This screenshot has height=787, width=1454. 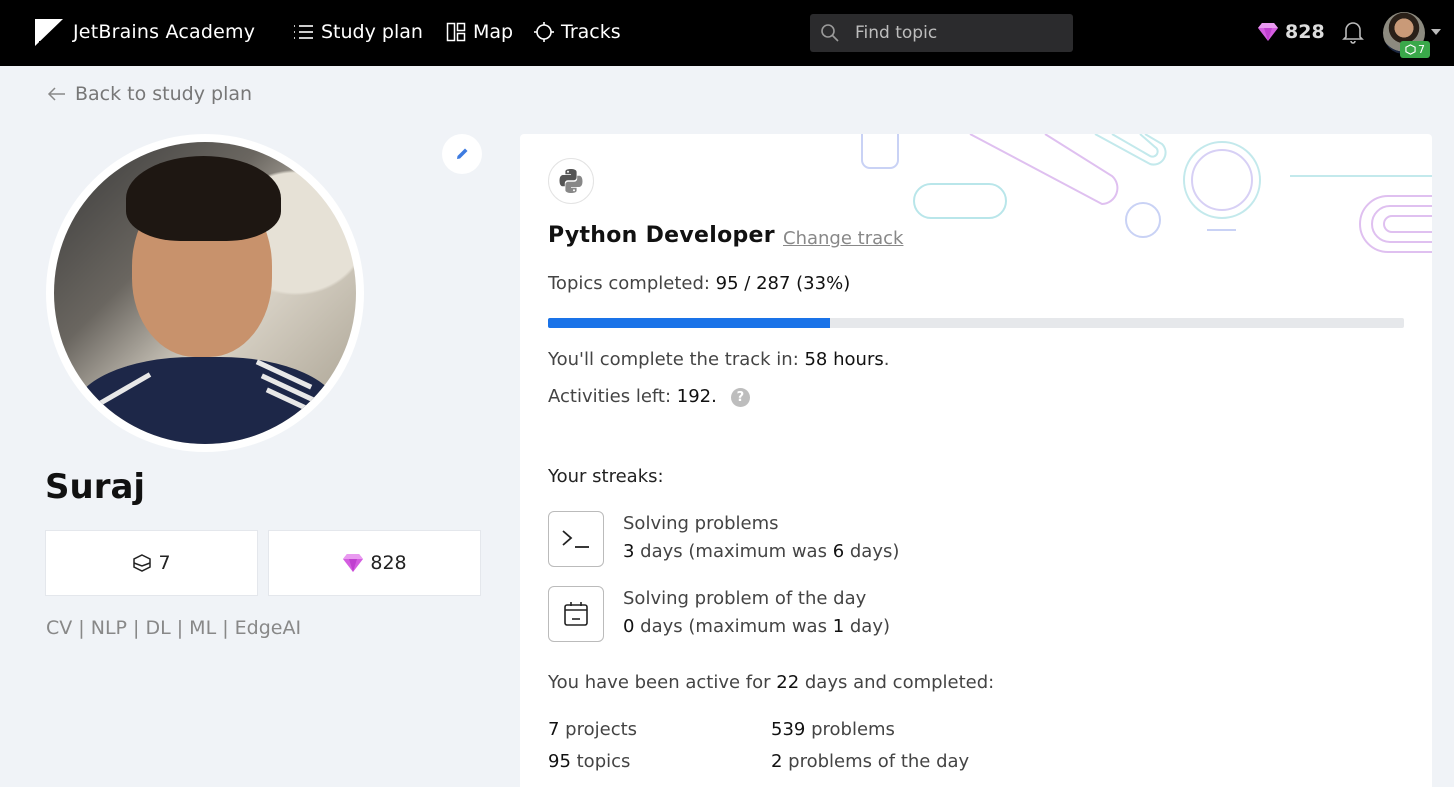 What do you see at coordinates (886, 359) in the screenshot?
I see `completion-estimate-suffix: .` at bounding box center [886, 359].